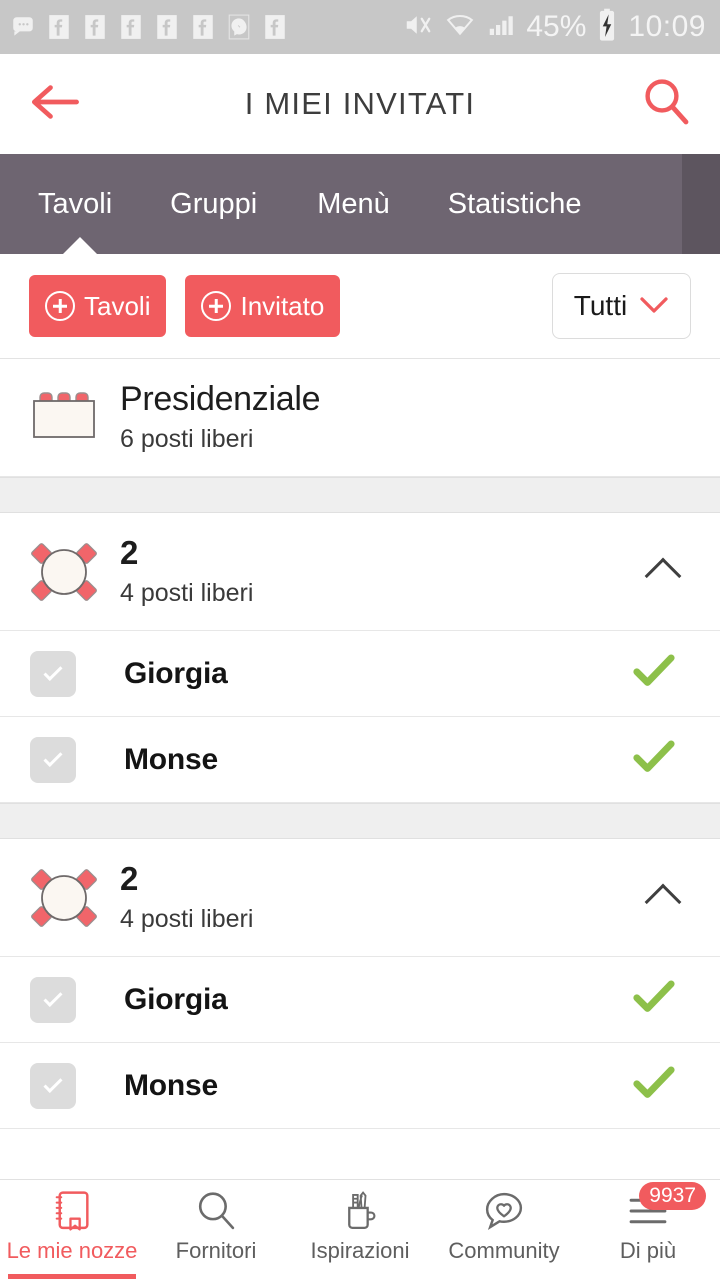 The image size is (720, 1279). I want to click on nav-label: Di più, so click(648, 1250).